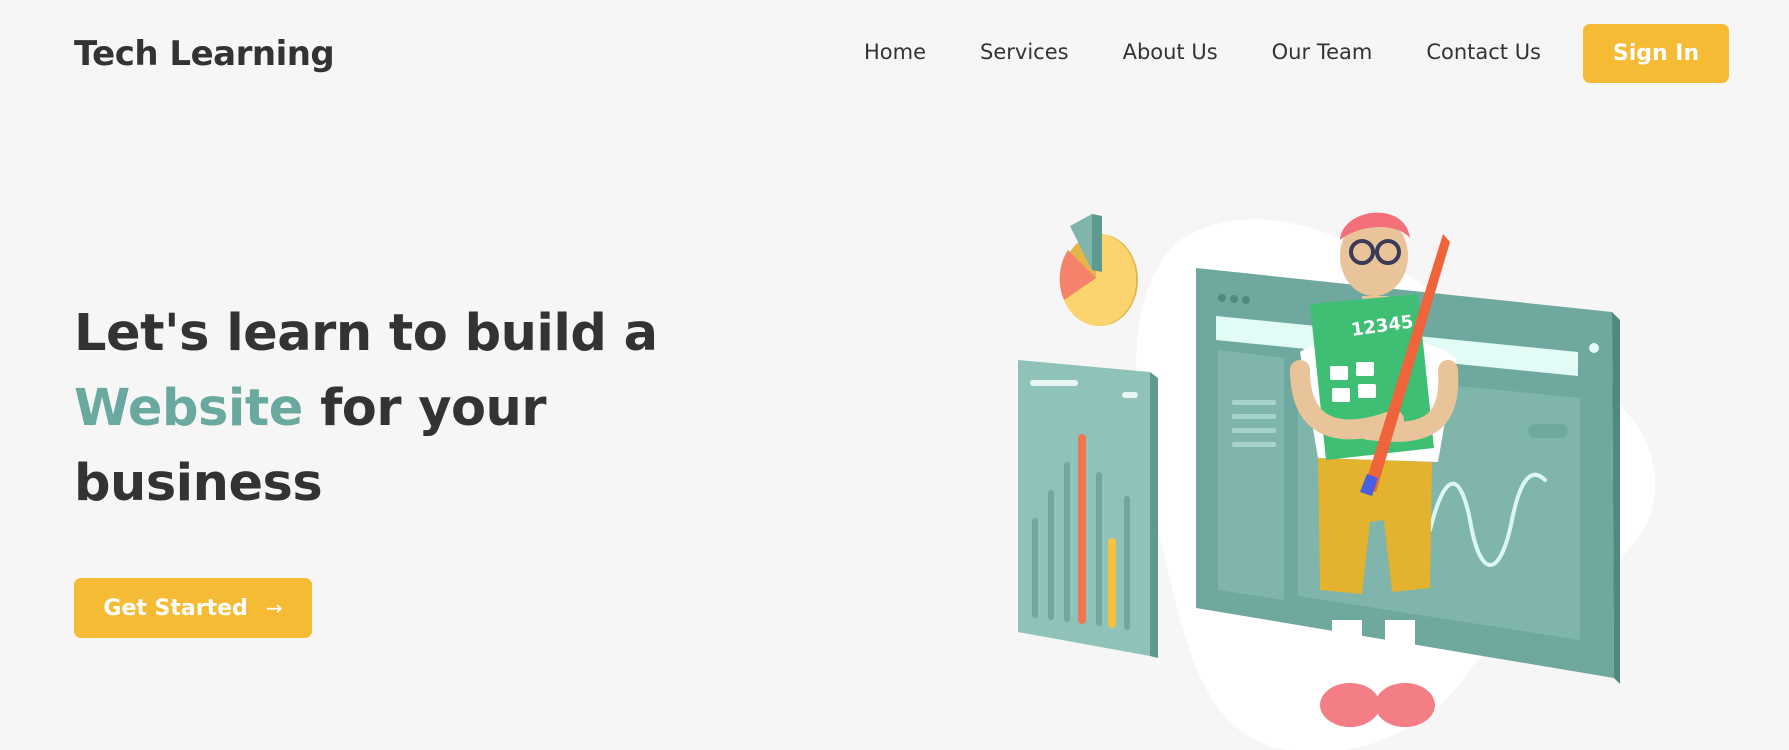  What do you see at coordinates (1024, 52) in the screenshot?
I see `nav-services-link: Services` at bounding box center [1024, 52].